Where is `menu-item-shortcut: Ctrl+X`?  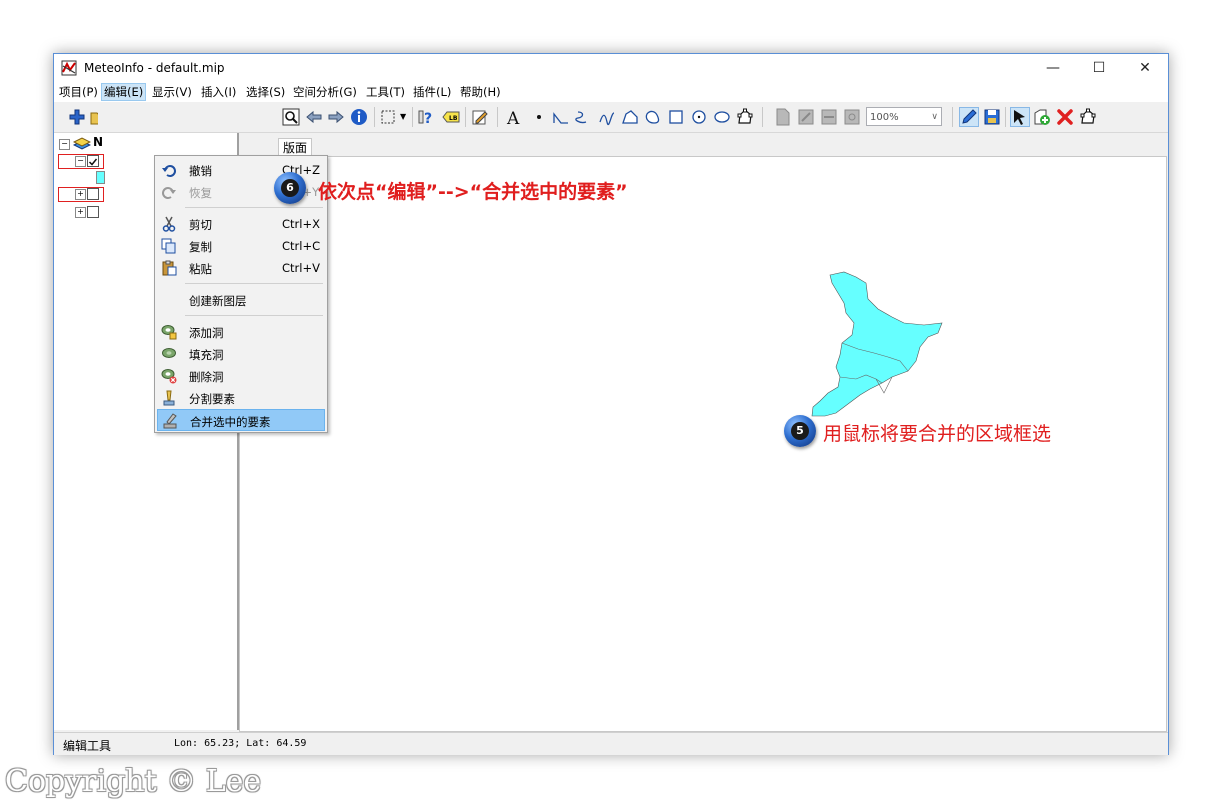 menu-item-shortcut: Ctrl+X is located at coordinates (301, 224).